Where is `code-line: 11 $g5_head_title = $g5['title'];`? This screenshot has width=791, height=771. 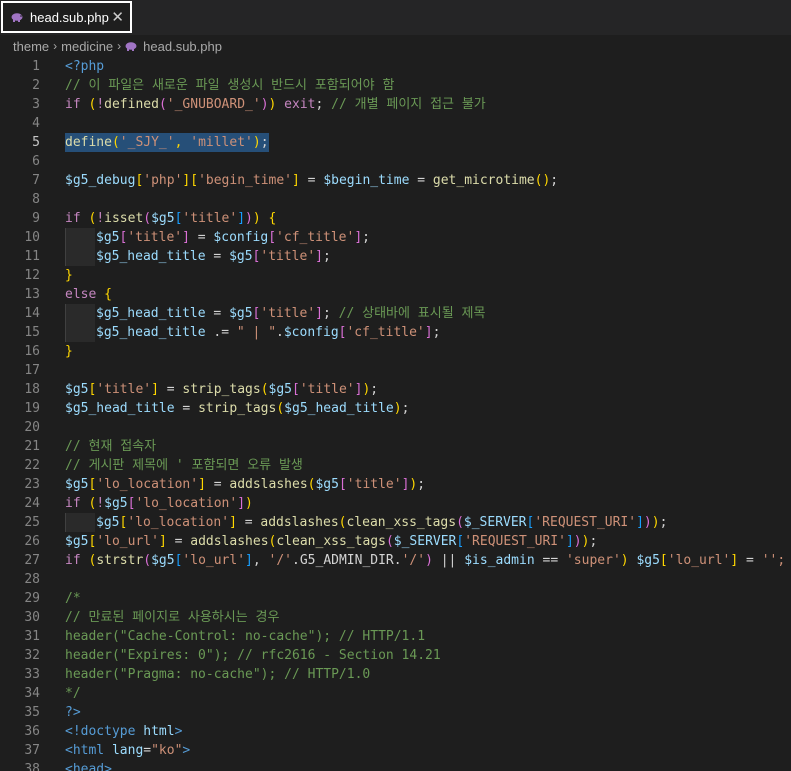
code-line: 11 $g5_head_title = $g5['title']; is located at coordinates (395, 256).